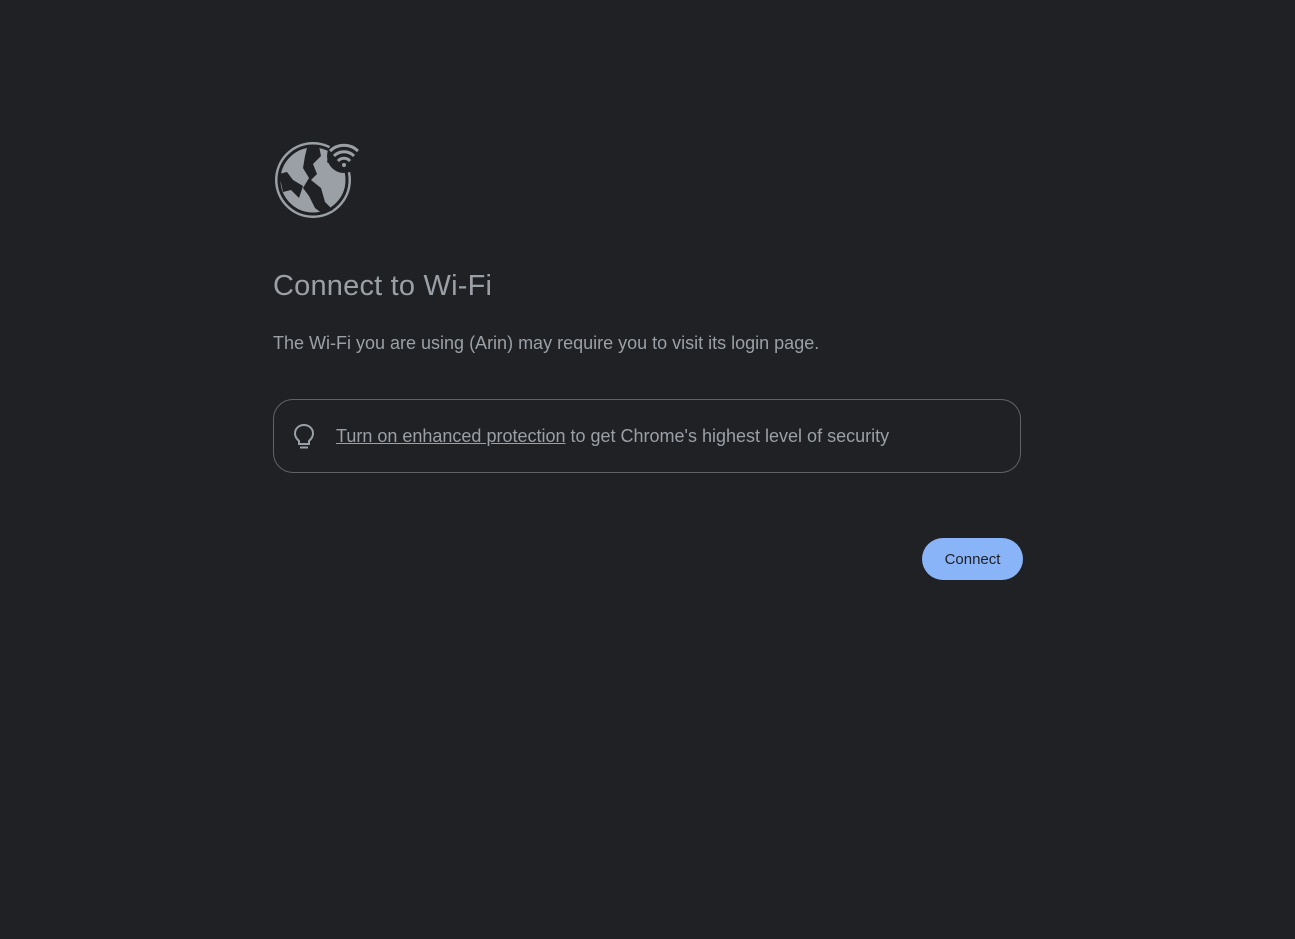 This screenshot has height=939, width=1295. Describe the element at coordinates (318, 179) in the screenshot. I see `globe-wifi-icon` at that location.